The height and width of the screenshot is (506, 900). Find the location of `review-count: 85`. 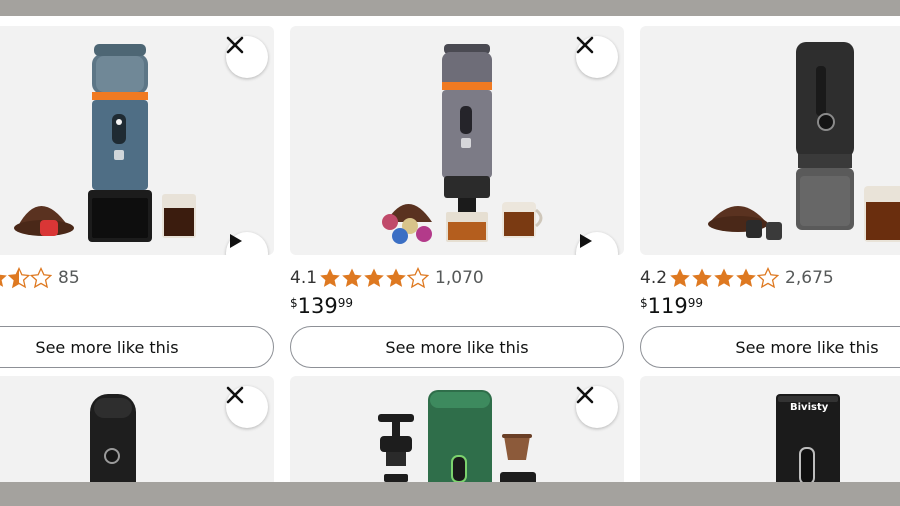

review-count: 85 is located at coordinates (69, 278).